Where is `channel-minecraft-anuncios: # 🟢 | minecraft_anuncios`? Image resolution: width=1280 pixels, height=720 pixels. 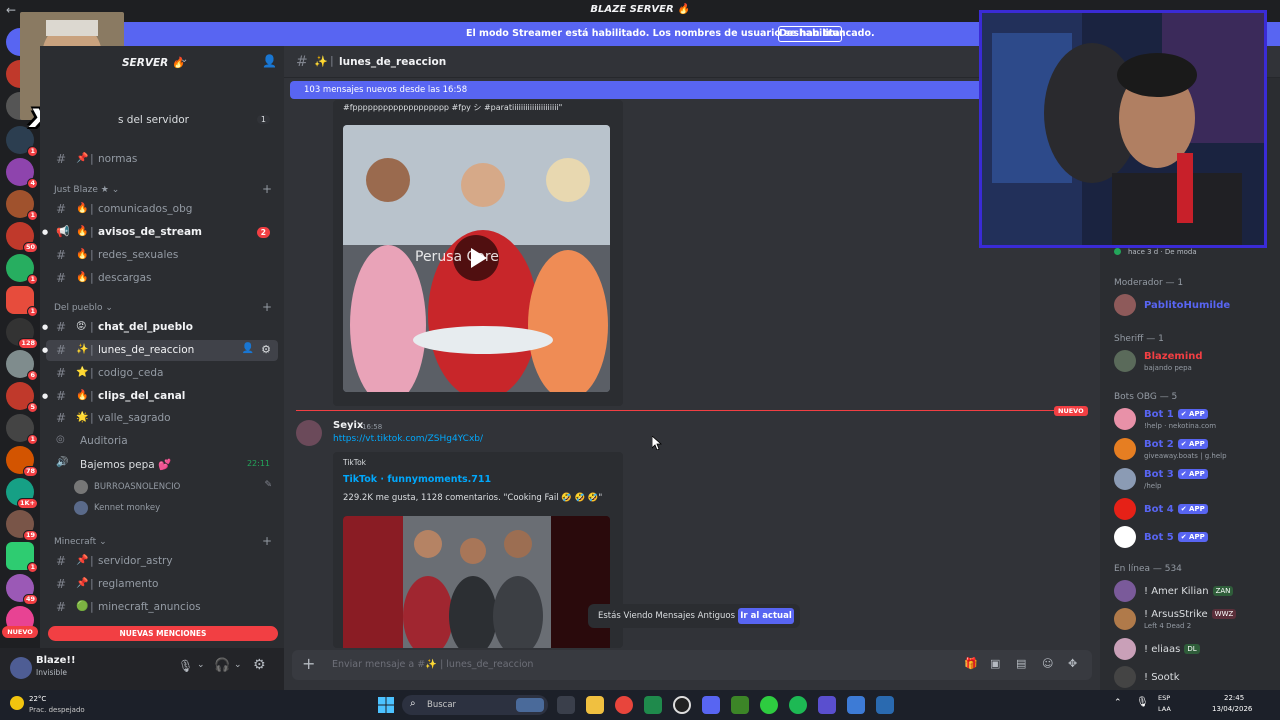 channel-minecraft-anuncios: # 🟢 | minecraft_anuncios is located at coordinates (162, 607).